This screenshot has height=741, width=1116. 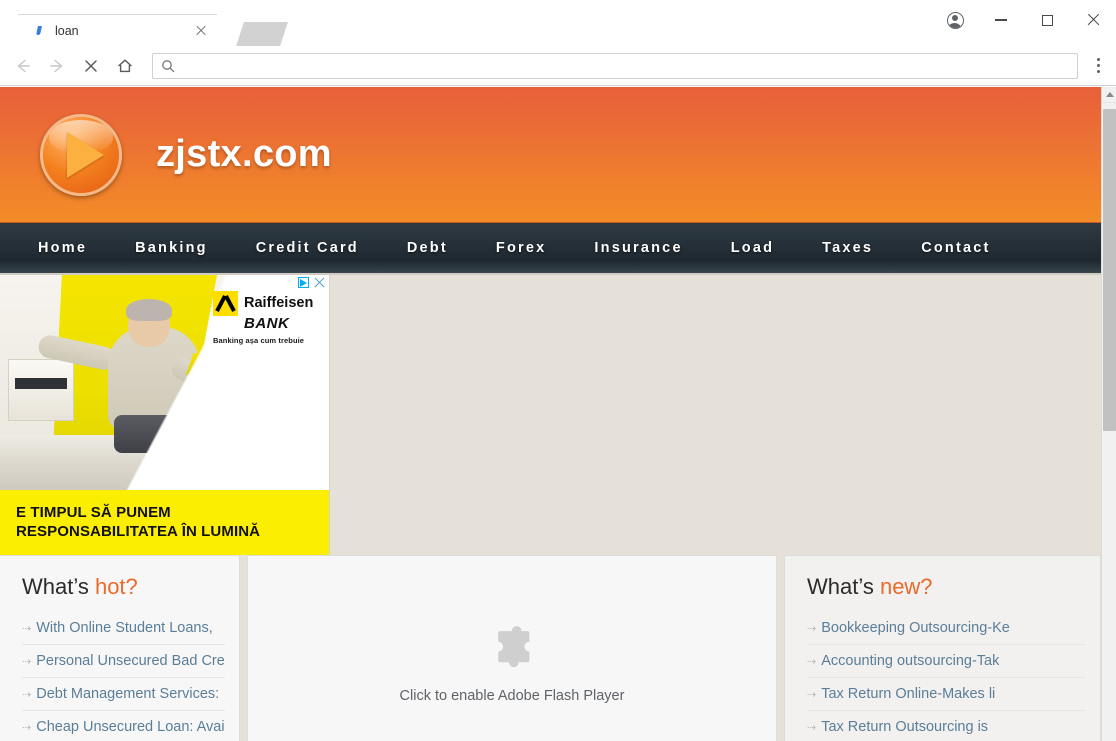 I want to click on adchoices-triangle-icon, so click(x=303, y=282).